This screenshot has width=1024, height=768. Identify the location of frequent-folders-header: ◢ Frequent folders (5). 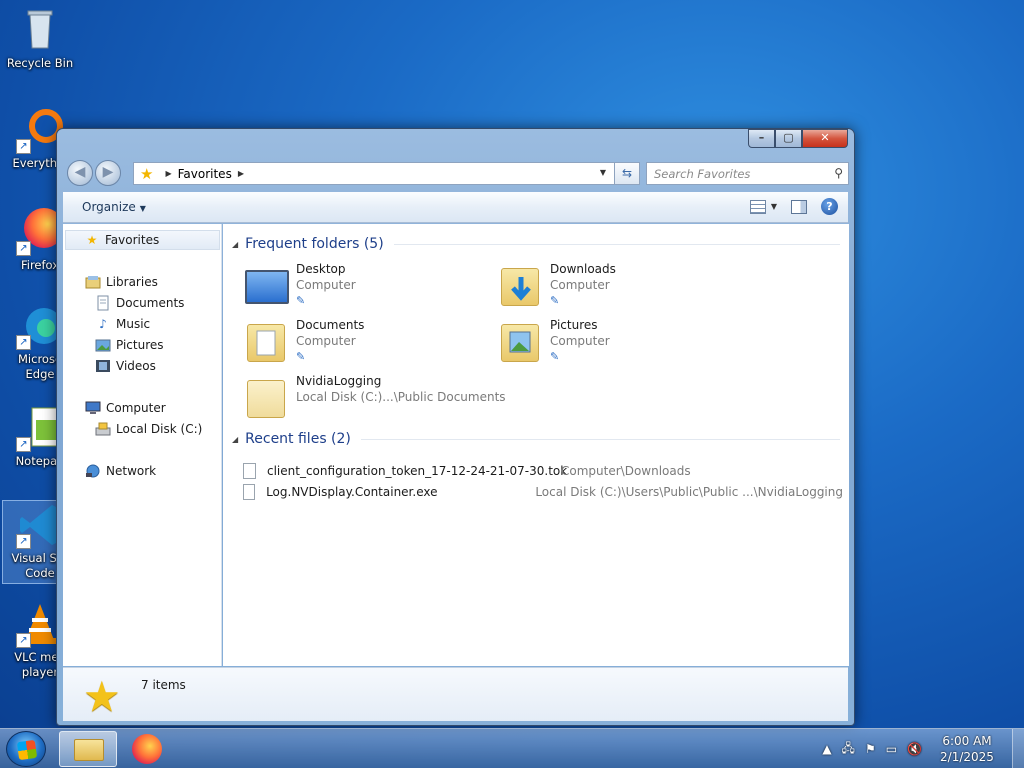
(536, 244).